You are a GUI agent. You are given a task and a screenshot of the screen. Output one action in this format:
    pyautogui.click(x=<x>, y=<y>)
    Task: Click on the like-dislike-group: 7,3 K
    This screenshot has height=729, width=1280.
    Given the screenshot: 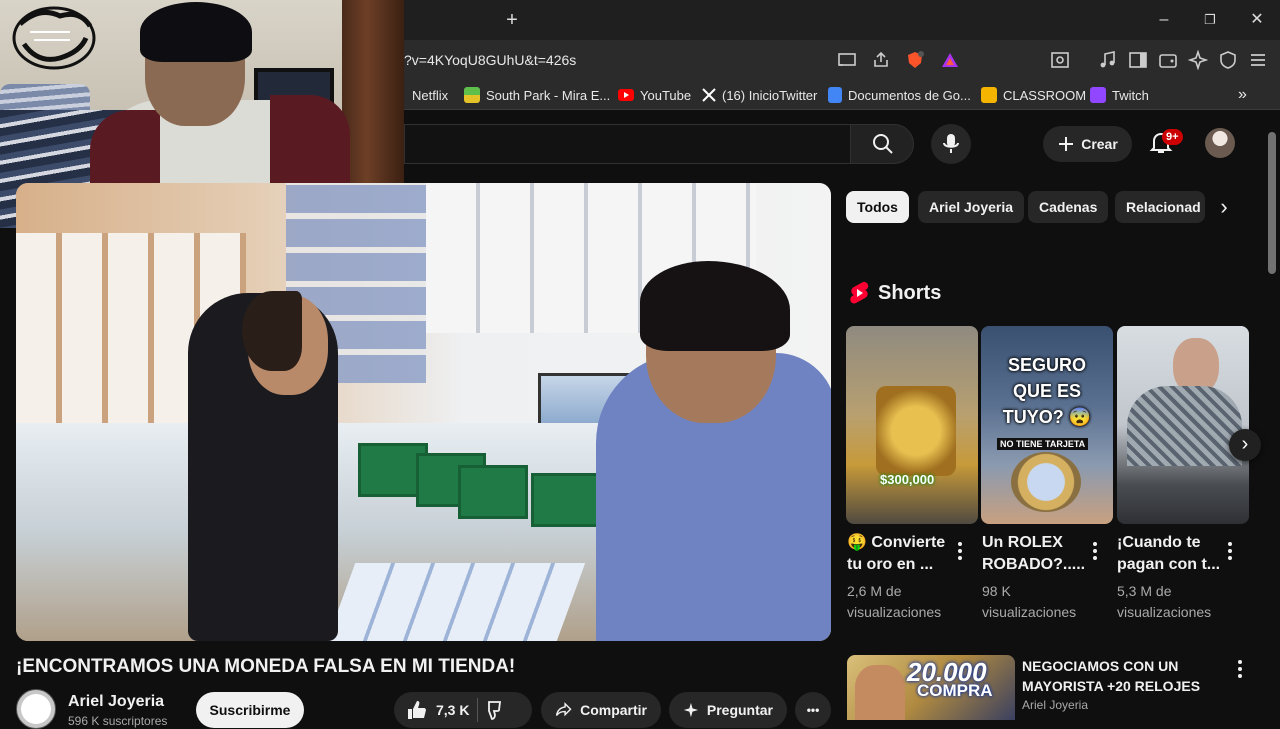 What is the action you would take?
    pyautogui.click(x=463, y=710)
    